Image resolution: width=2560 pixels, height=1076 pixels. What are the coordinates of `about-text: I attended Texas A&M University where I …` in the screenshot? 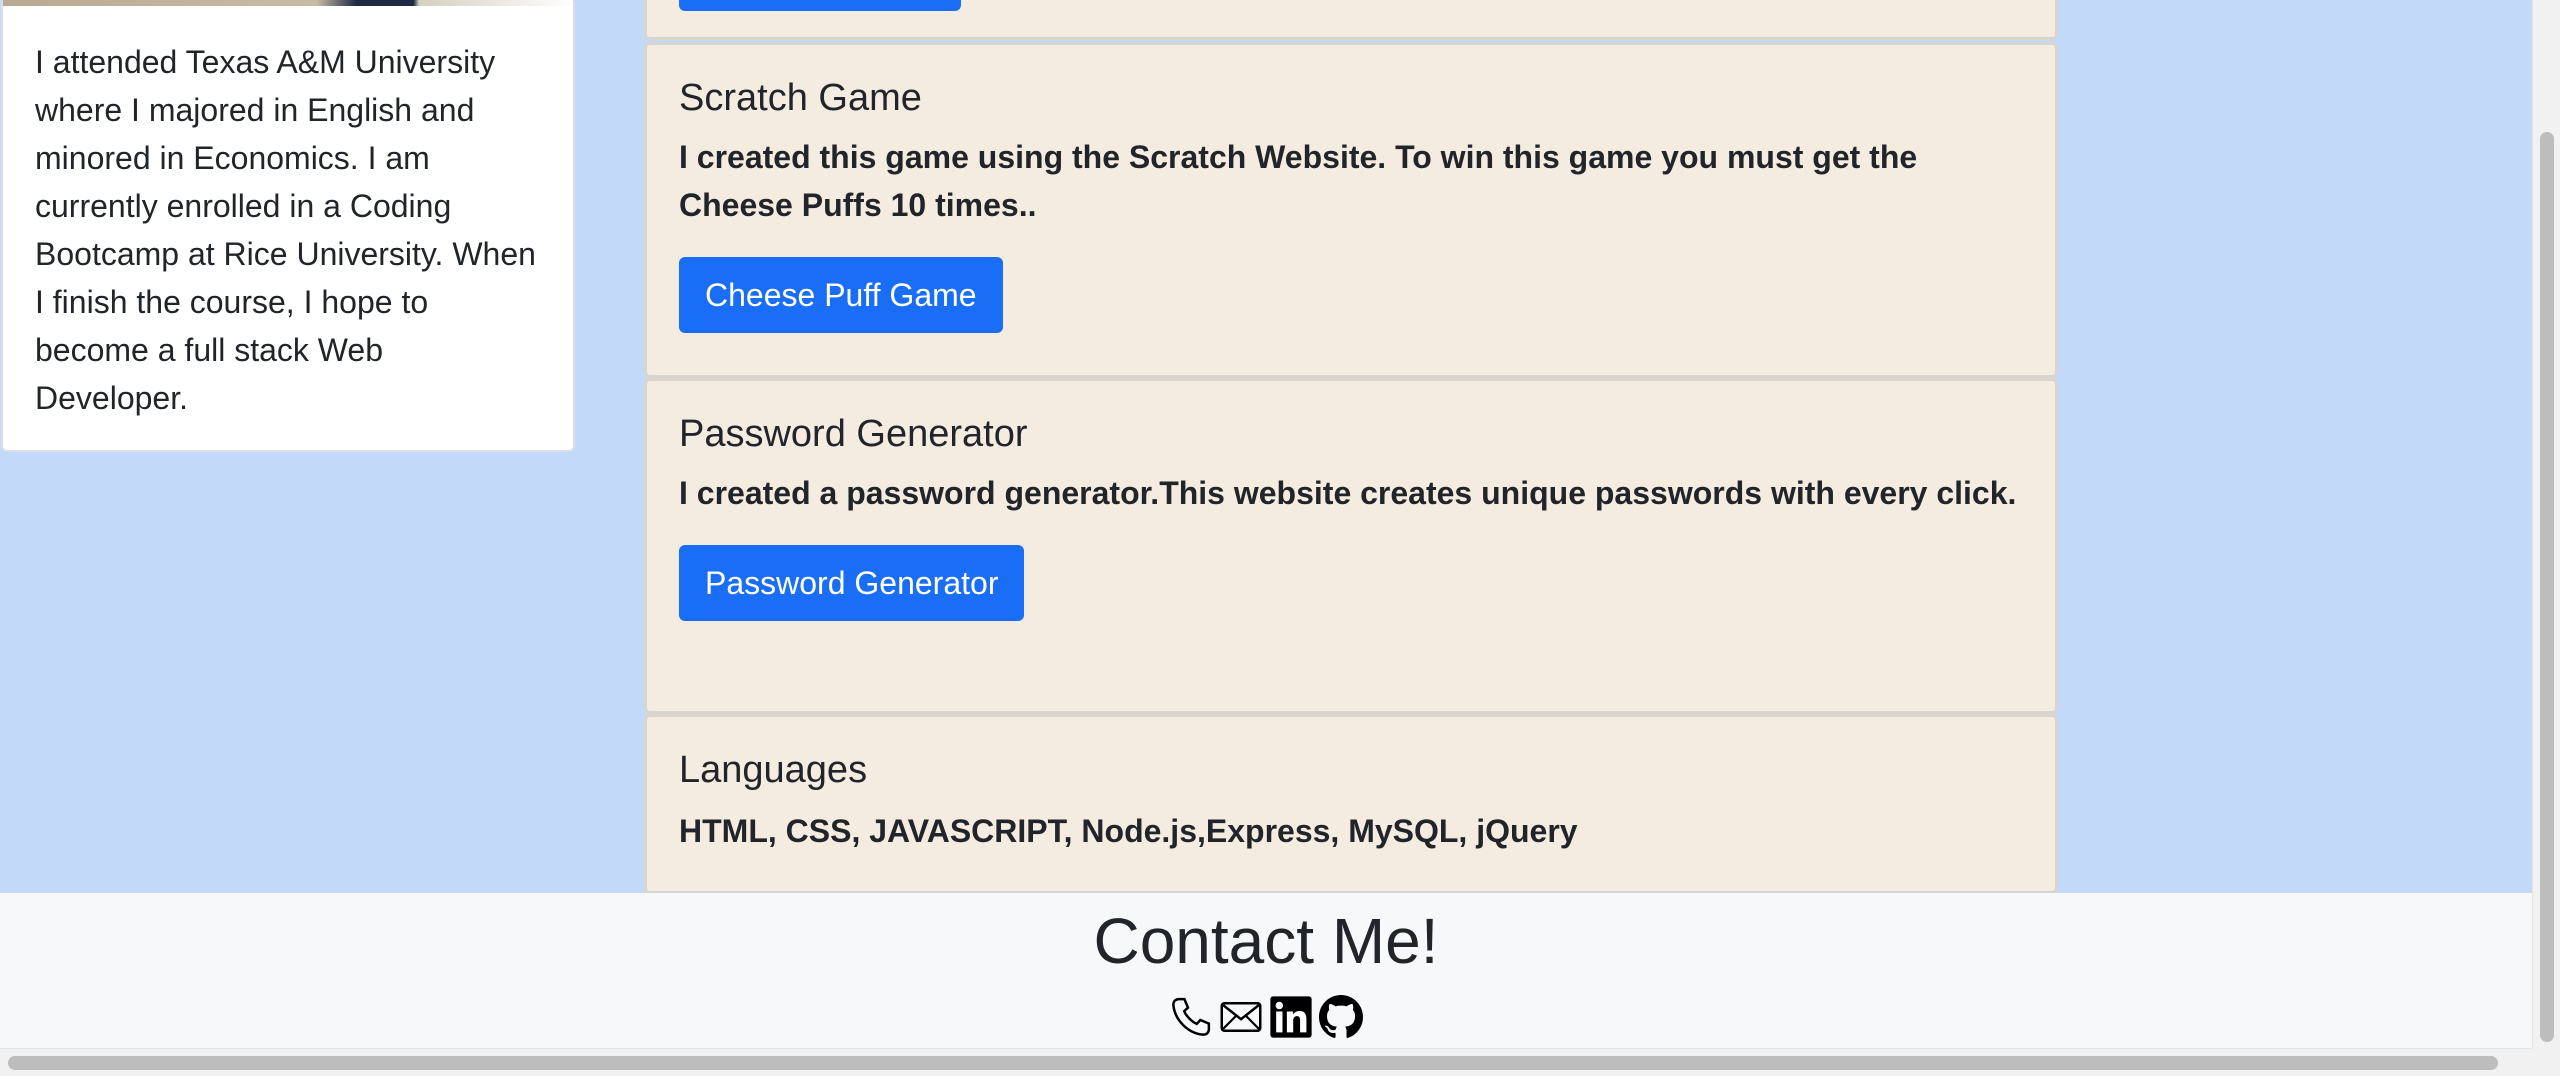 It's located at (285, 230).